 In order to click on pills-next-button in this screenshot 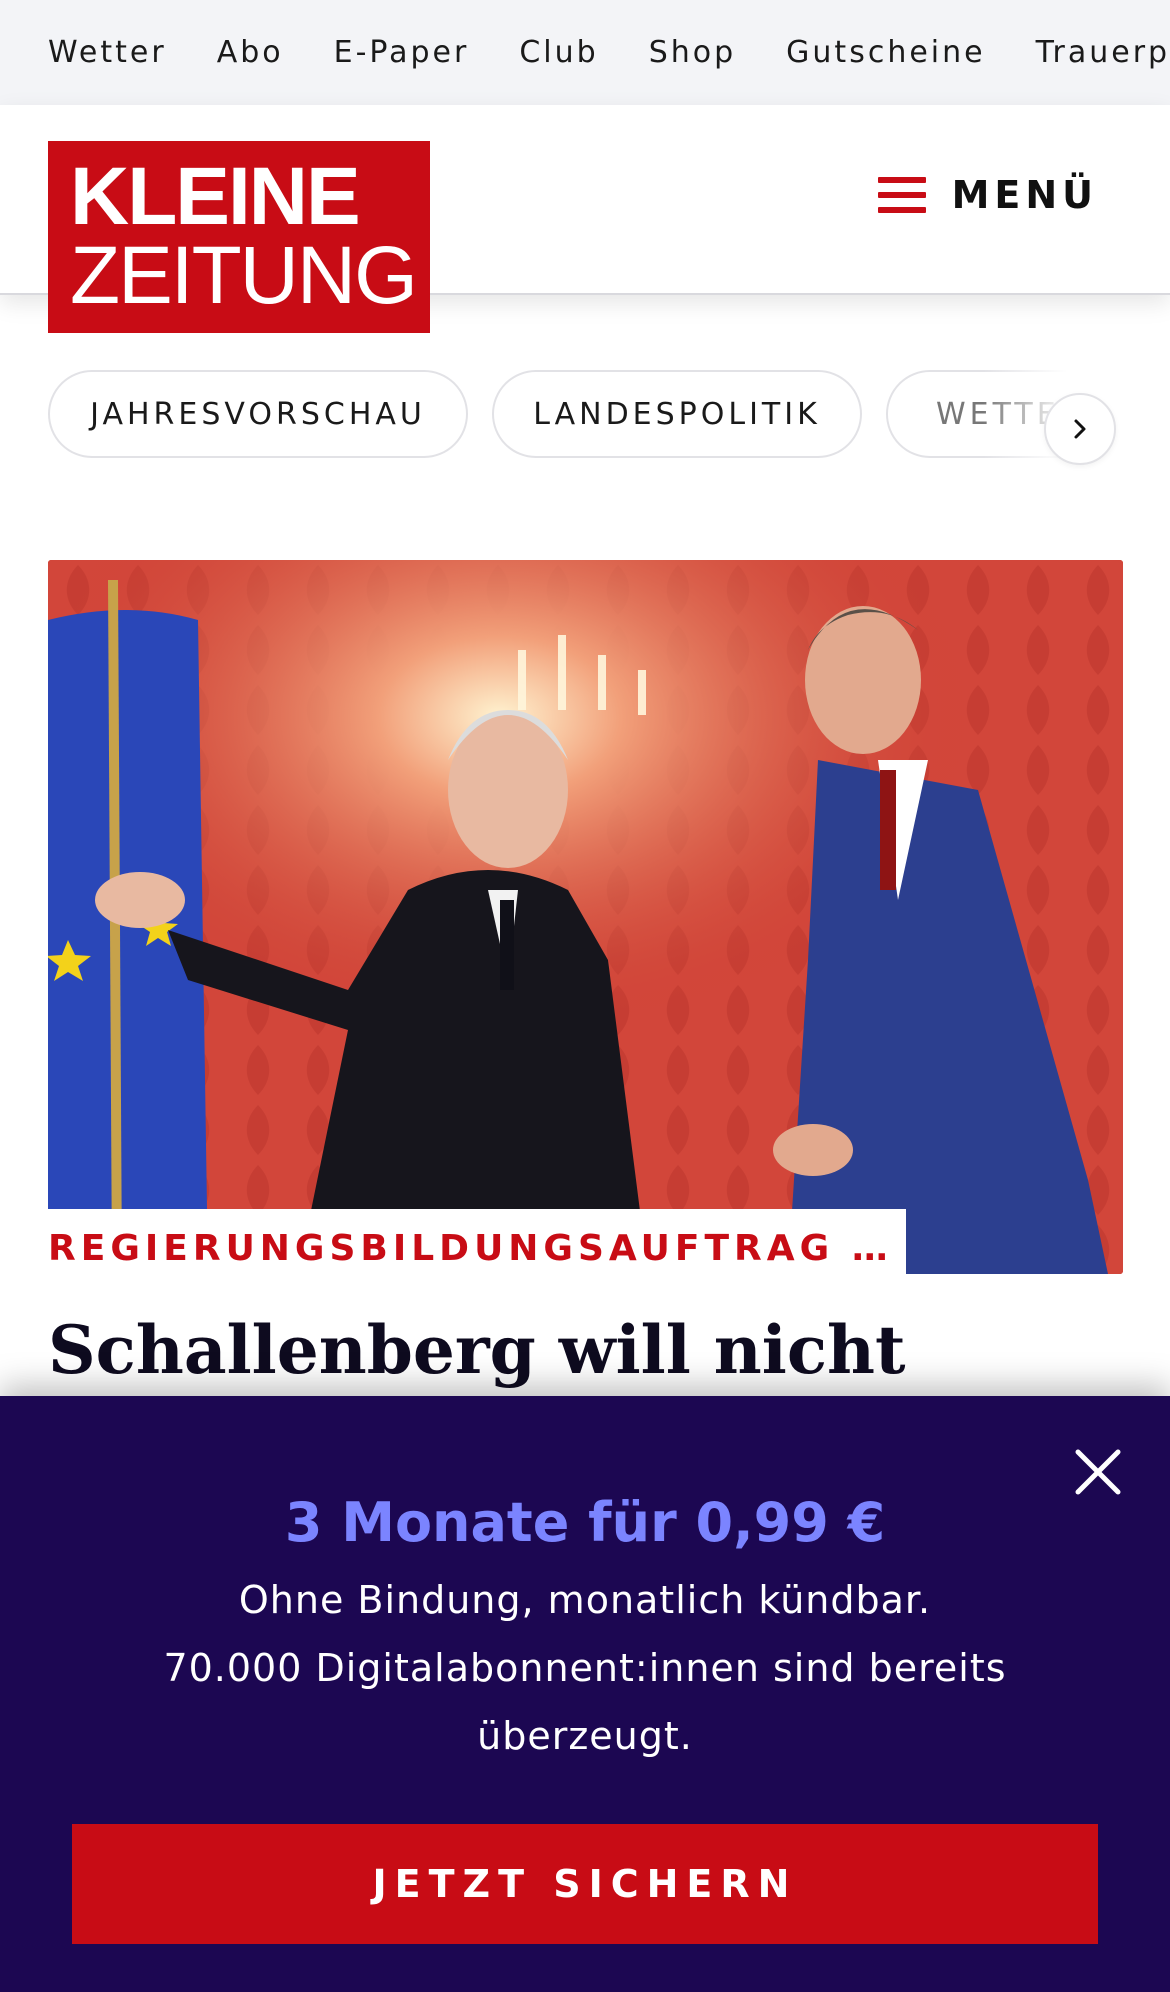, I will do `click(1080, 429)`.